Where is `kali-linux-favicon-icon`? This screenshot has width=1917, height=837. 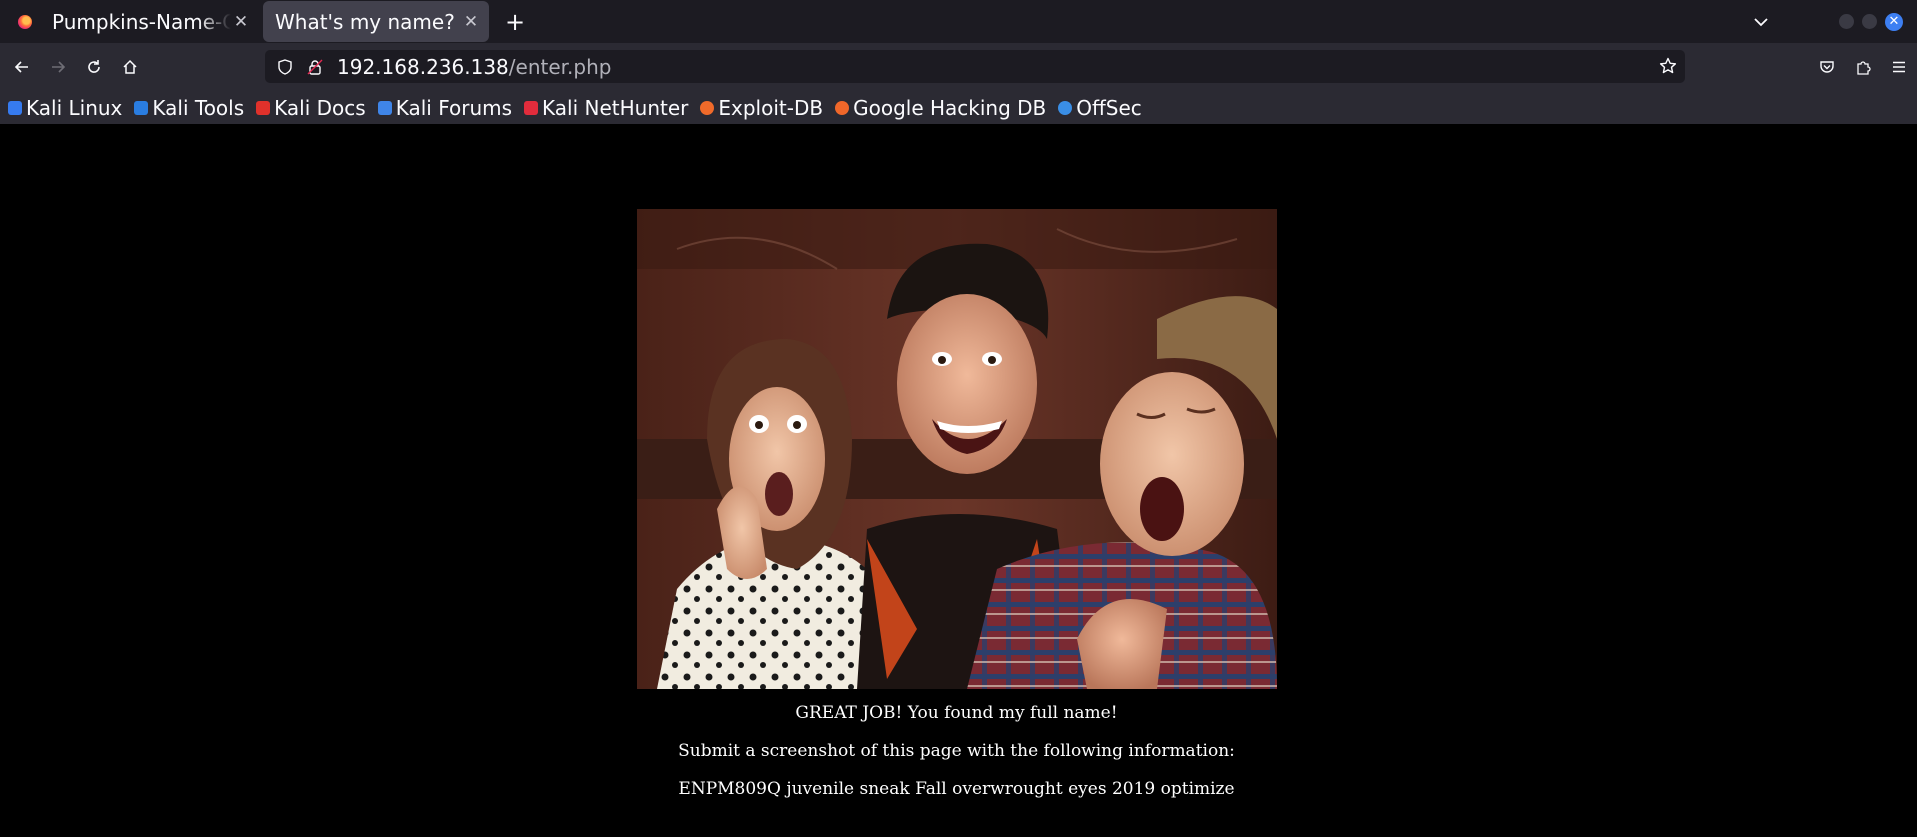
kali-linux-favicon-icon is located at coordinates (15, 107).